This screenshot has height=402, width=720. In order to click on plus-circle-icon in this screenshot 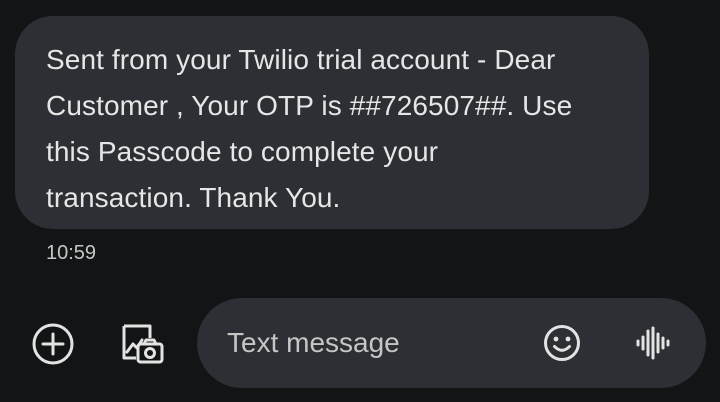, I will do `click(53, 344)`.